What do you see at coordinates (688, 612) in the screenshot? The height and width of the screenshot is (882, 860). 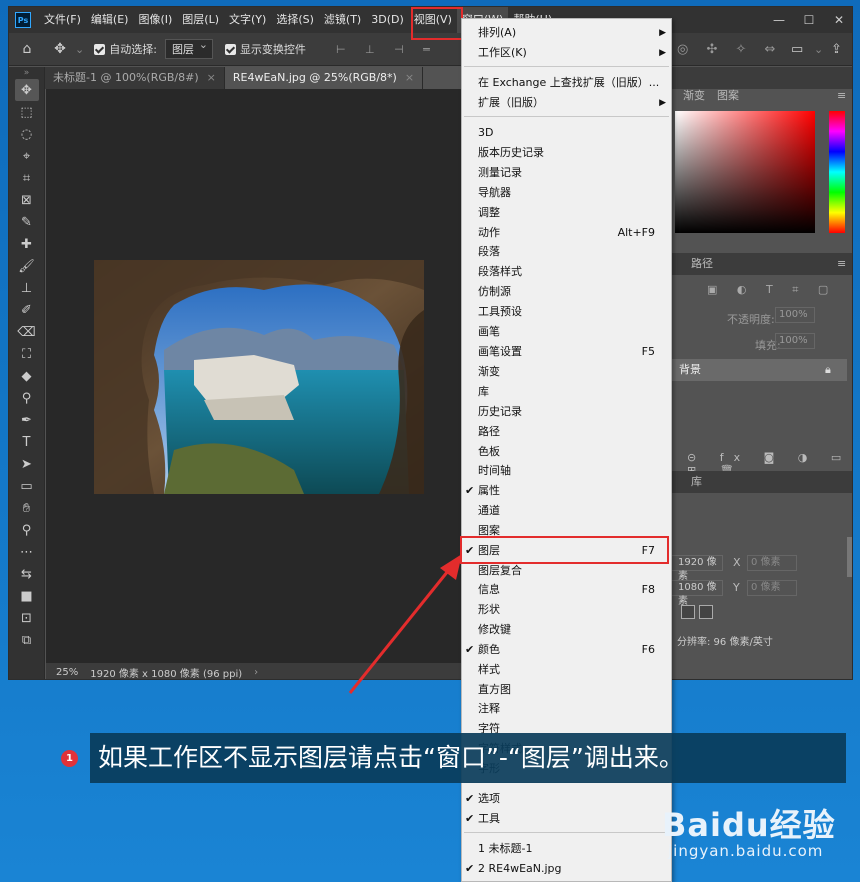 I see `canvas-icon` at bounding box center [688, 612].